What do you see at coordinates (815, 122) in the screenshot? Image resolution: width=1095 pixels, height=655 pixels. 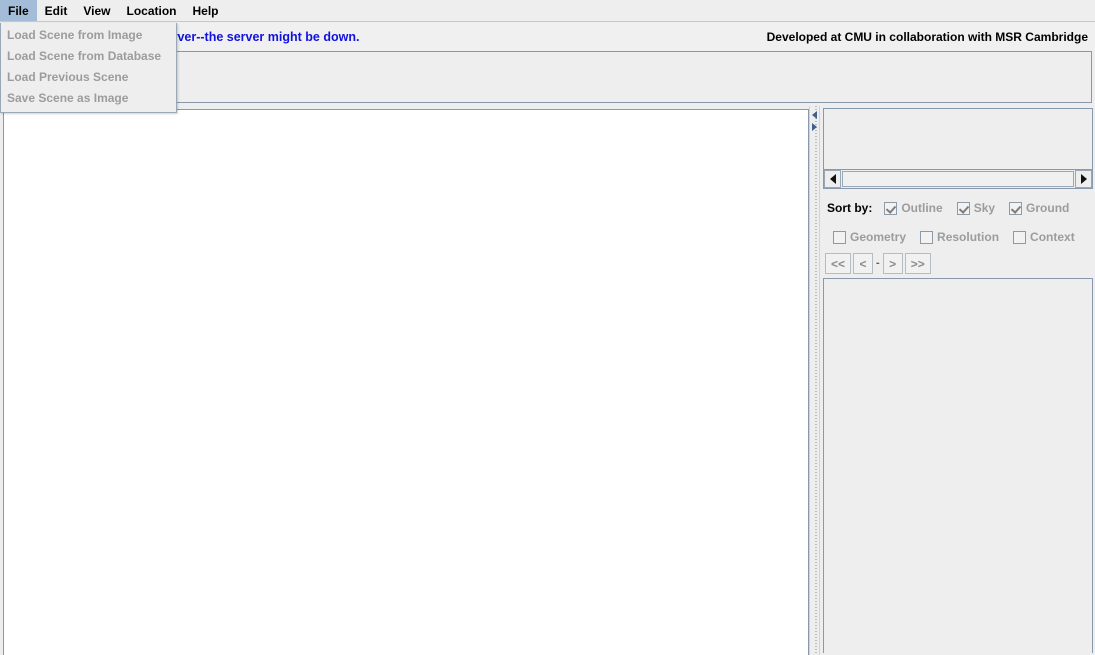 I see `splitter-collapse-controls` at bounding box center [815, 122].